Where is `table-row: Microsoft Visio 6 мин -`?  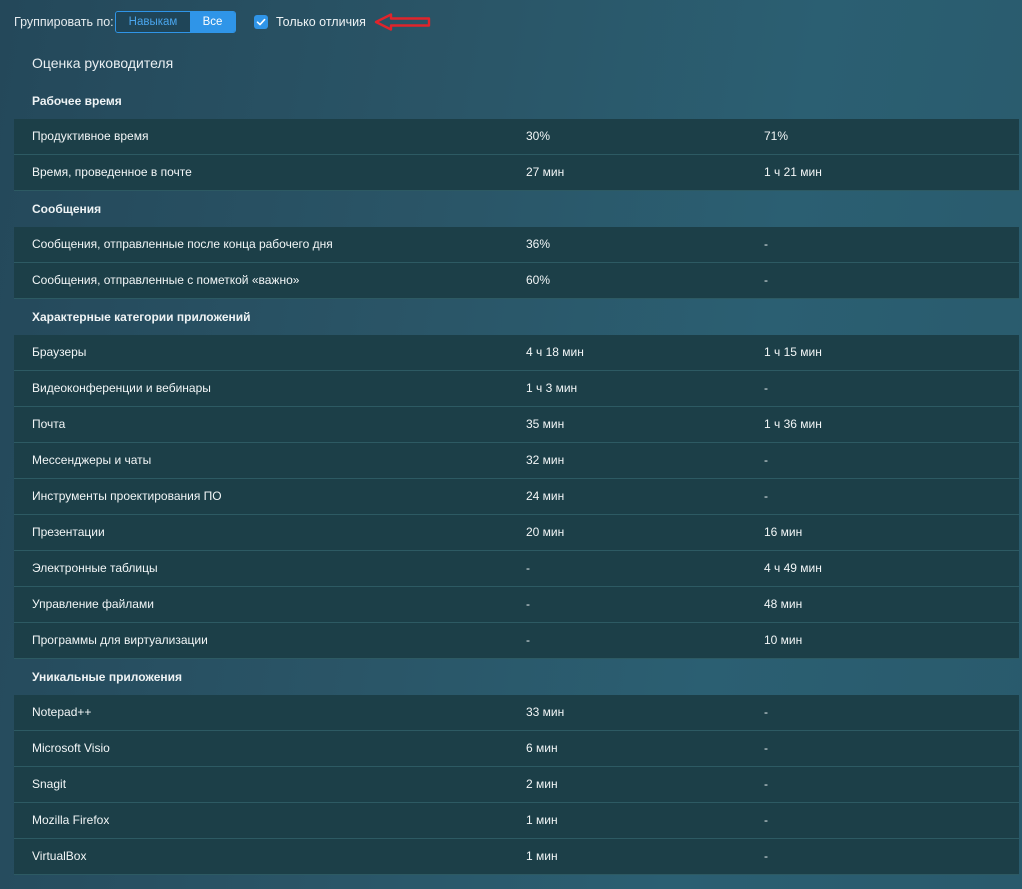
table-row: Microsoft Visio 6 мин - is located at coordinates (516, 749).